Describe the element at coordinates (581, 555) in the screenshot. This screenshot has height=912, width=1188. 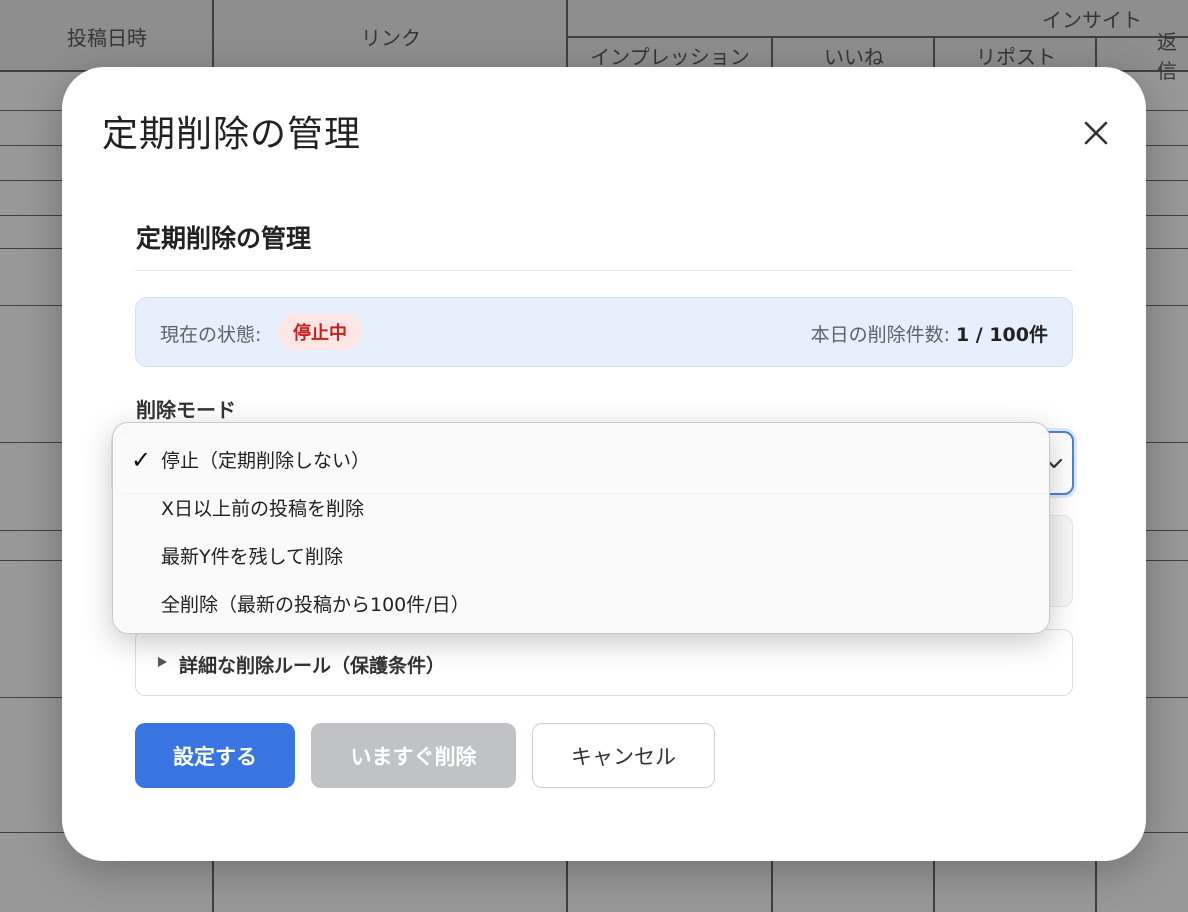
I see `dropdown-option-keep-latest-y: 最新Y件を残して削除` at that location.